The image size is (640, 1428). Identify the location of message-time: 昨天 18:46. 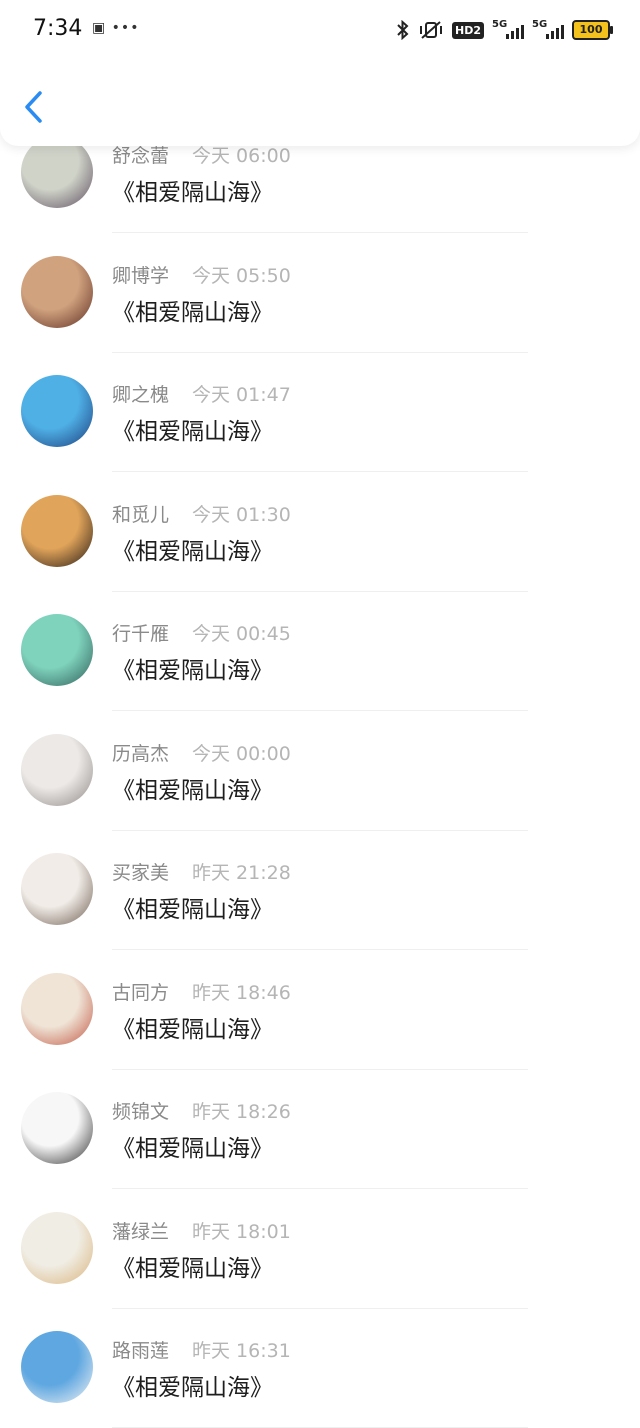
(241, 992).